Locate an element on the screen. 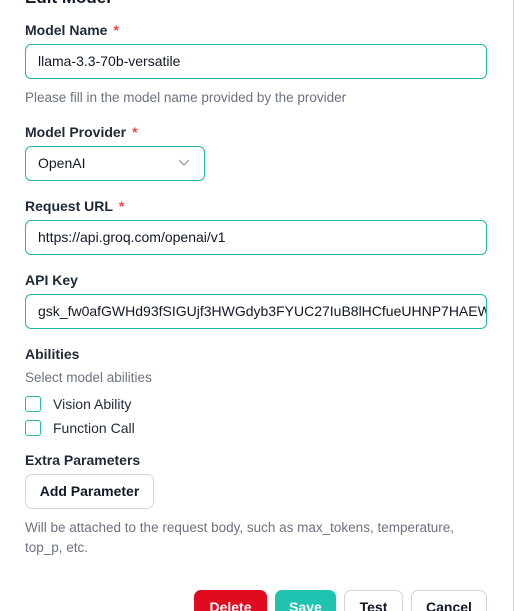 The height and width of the screenshot is (611, 514). abilities-help: Select model abilities is located at coordinates (88, 377).